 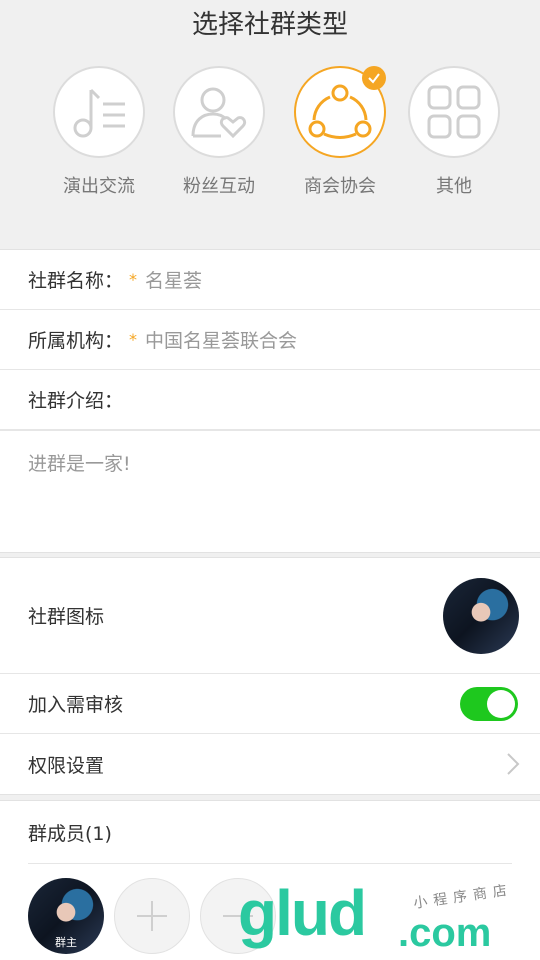 I want to click on intro-row: 社群介绍：, so click(x=270, y=400).